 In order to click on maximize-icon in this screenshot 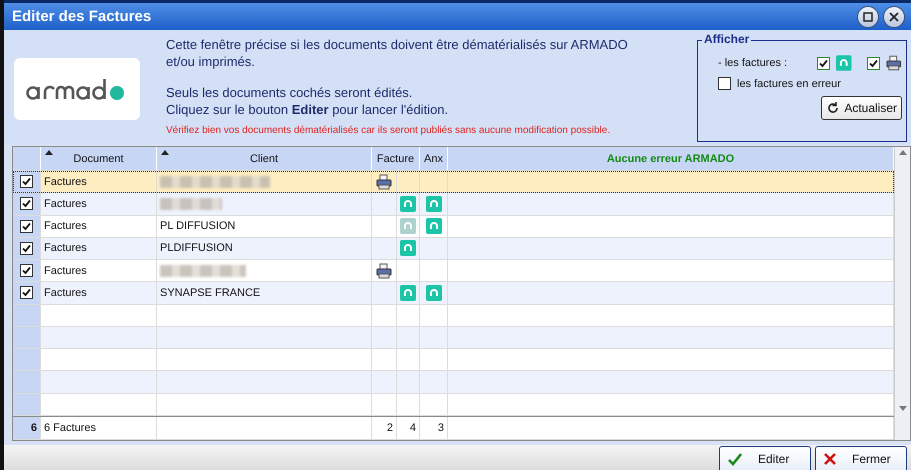, I will do `click(868, 17)`.